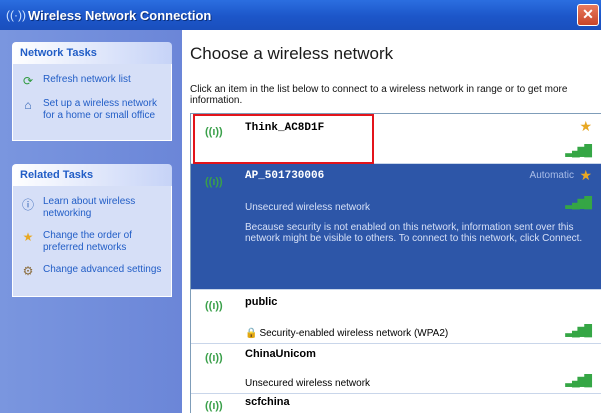 The height and width of the screenshot is (413, 601). What do you see at coordinates (102, 269) in the screenshot?
I see `task-label: Change advanced settings` at bounding box center [102, 269].